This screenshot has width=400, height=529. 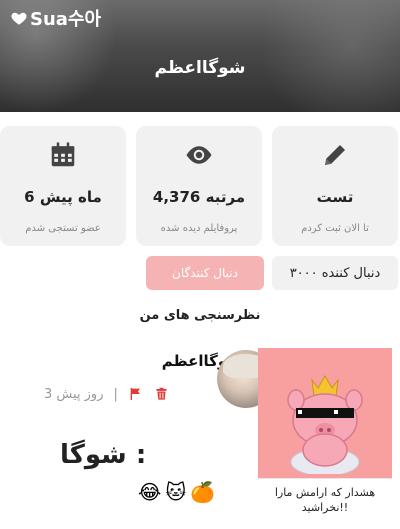 What do you see at coordinates (136, 394) in the screenshot?
I see `flag-icon` at bounding box center [136, 394].